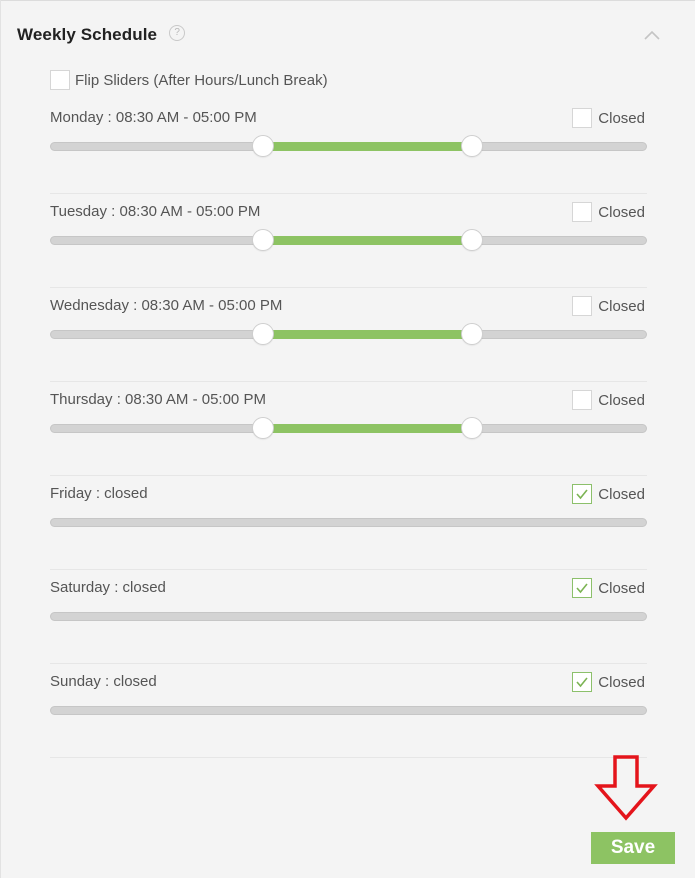 The width and height of the screenshot is (695, 878). I want to click on panel-left-border, so click(0, 439).